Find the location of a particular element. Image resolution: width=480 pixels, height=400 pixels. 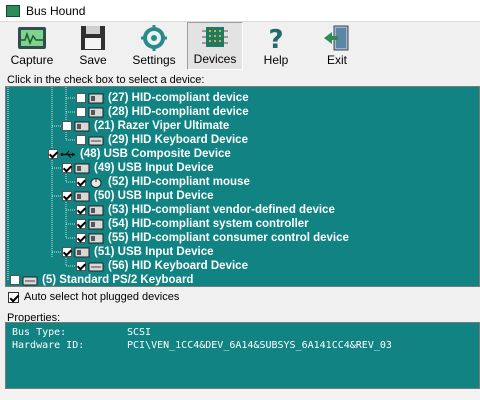

auto-select-label: Auto select hot plugged devices is located at coordinates (102, 297).